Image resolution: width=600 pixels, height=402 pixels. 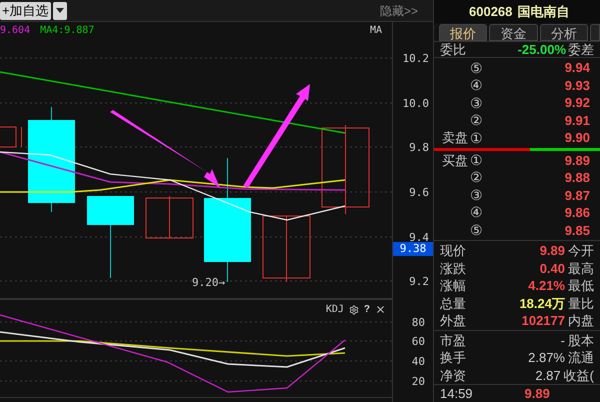 What do you see at coordinates (490, 11) in the screenshot?
I see `stock-code: 600268` at bounding box center [490, 11].